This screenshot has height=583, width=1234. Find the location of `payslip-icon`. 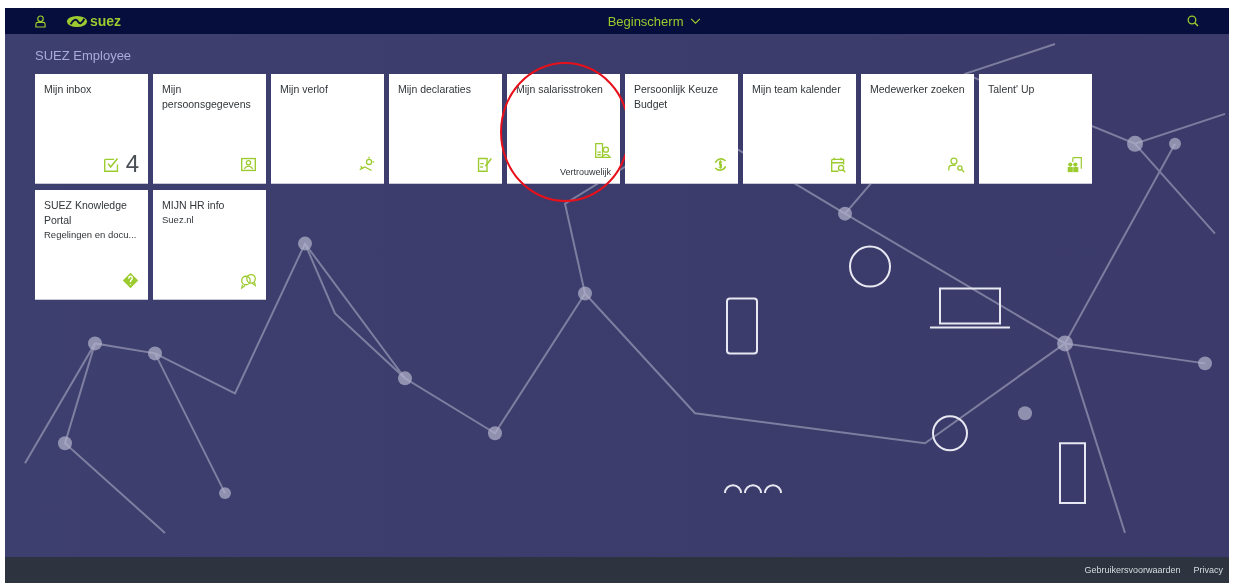

payslip-icon is located at coordinates (602, 150).